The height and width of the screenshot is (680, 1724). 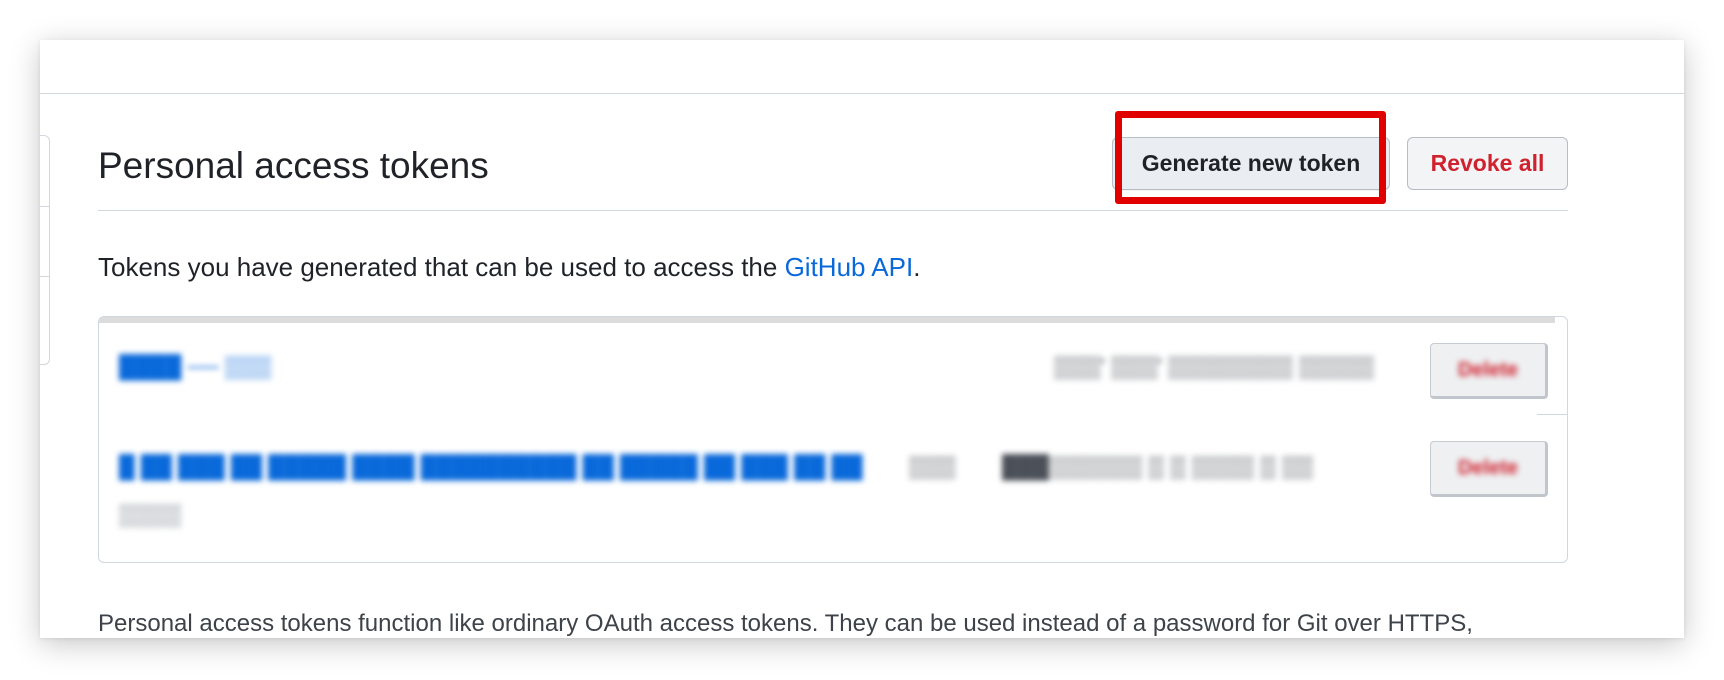 What do you see at coordinates (932, 466) in the screenshot?
I see `token-scope: ▒▒▒` at bounding box center [932, 466].